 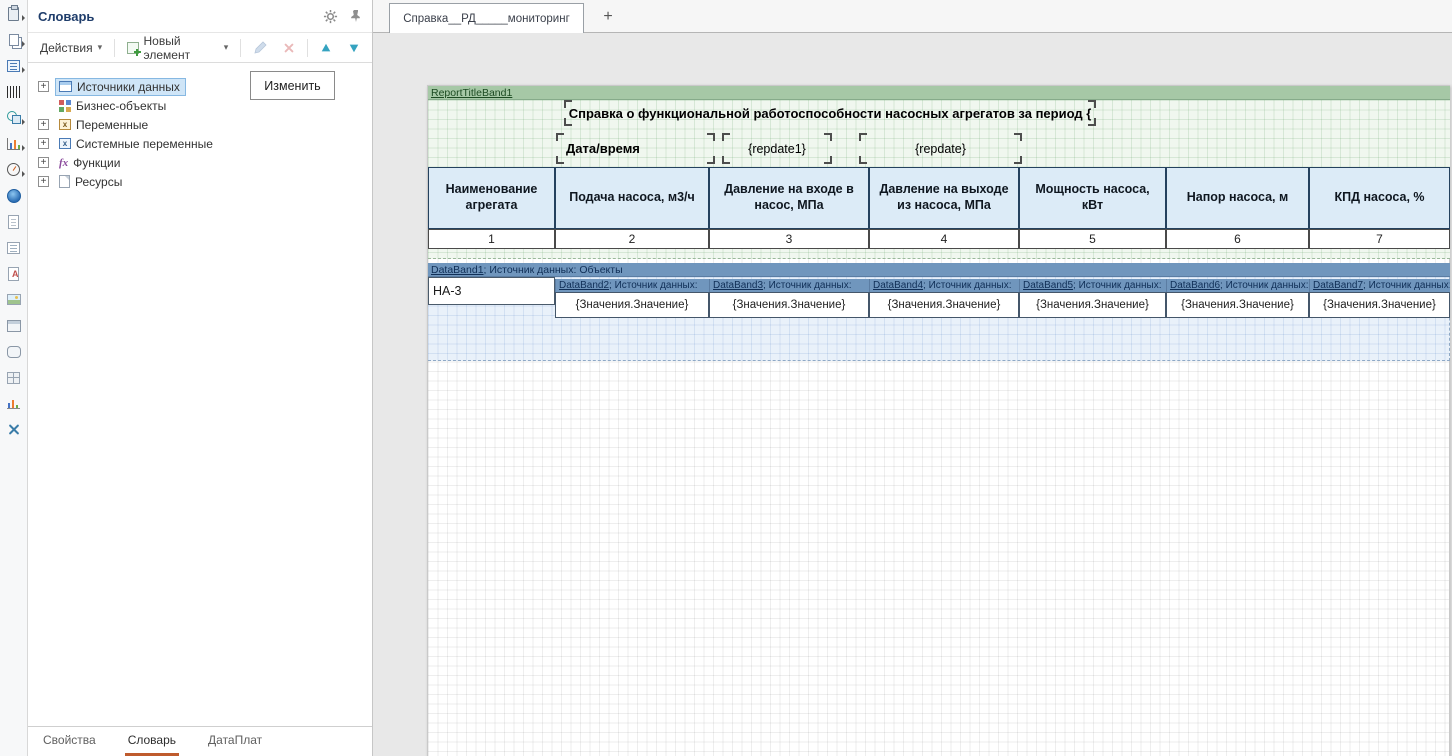 What do you see at coordinates (205, 162) in the screenshot?
I see `tree-item-functions: fx Функции` at bounding box center [205, 162].